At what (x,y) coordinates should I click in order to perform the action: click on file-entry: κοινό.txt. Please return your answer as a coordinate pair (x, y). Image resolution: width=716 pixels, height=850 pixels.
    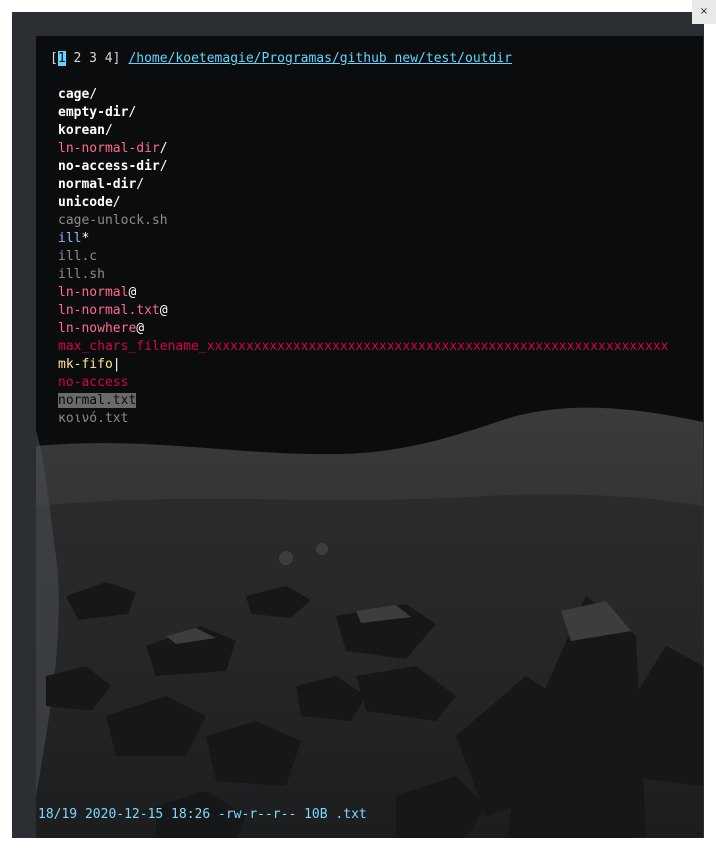
    Looking at the image, I should click on (93, 419).